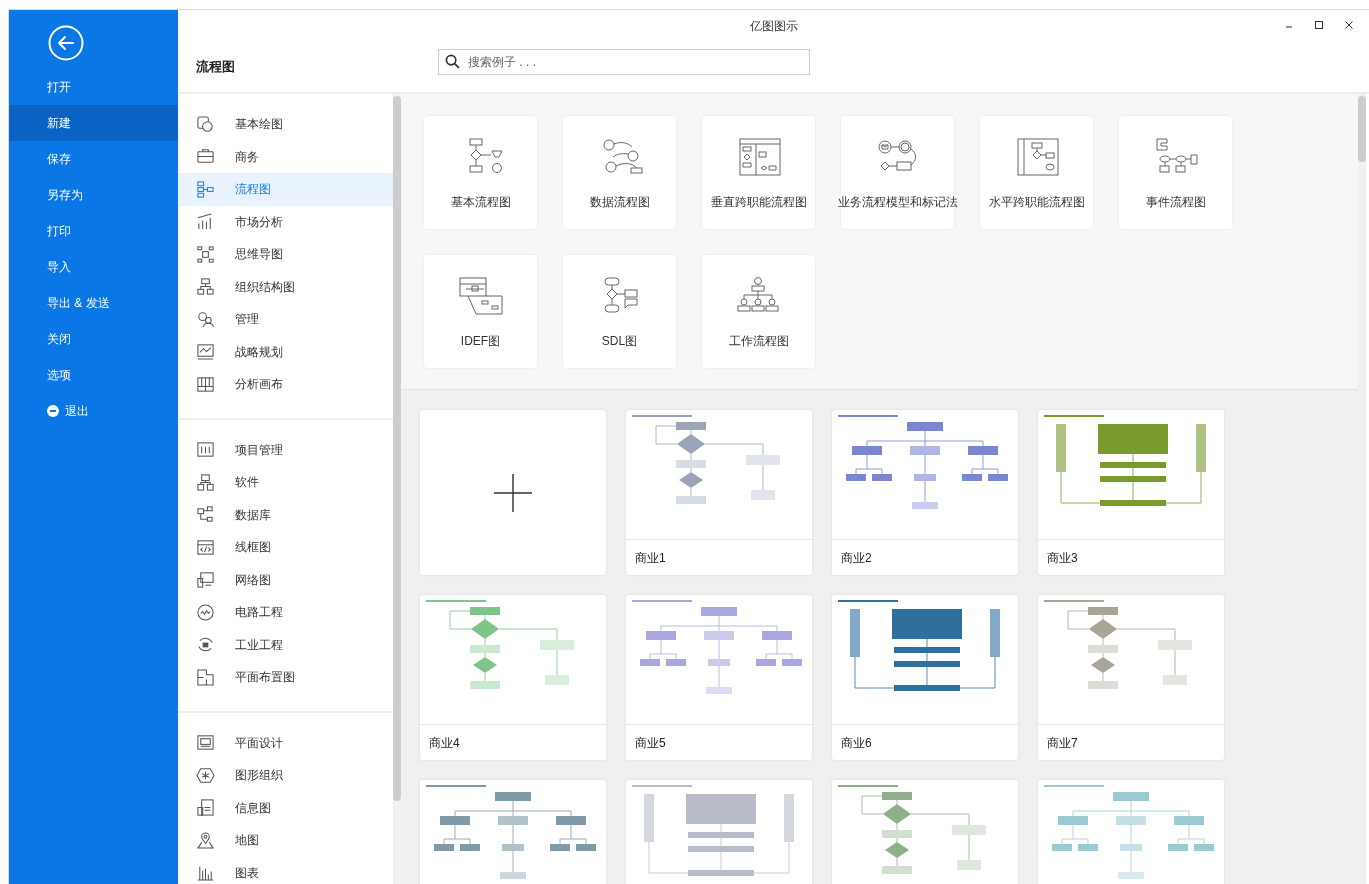 Image resolution: width=1369 pixels, height=884 pixels. What do you see at coordinates (285, 775) in the screenshot?
I see `category-item: 图形组织` at bounding box center [285, 775].